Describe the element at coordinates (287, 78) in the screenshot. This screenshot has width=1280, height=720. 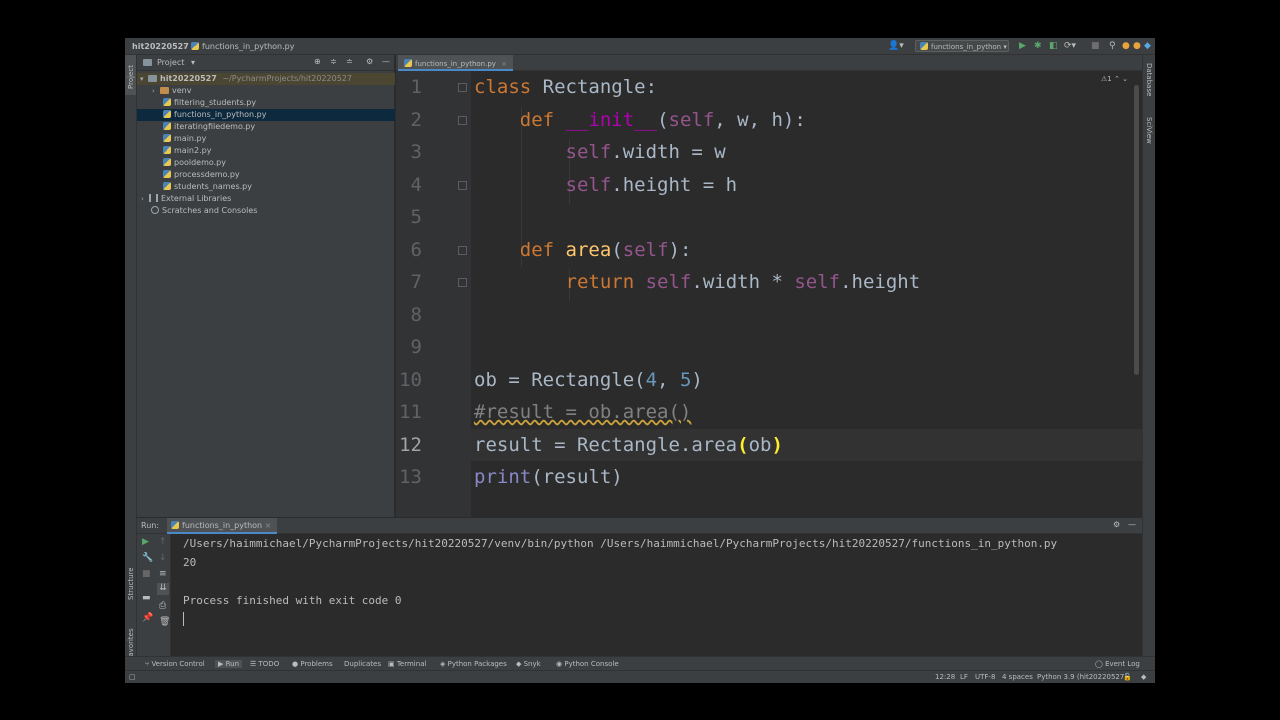
I see `root-path: ~/PycharmProjects/hit20220527` at that location.